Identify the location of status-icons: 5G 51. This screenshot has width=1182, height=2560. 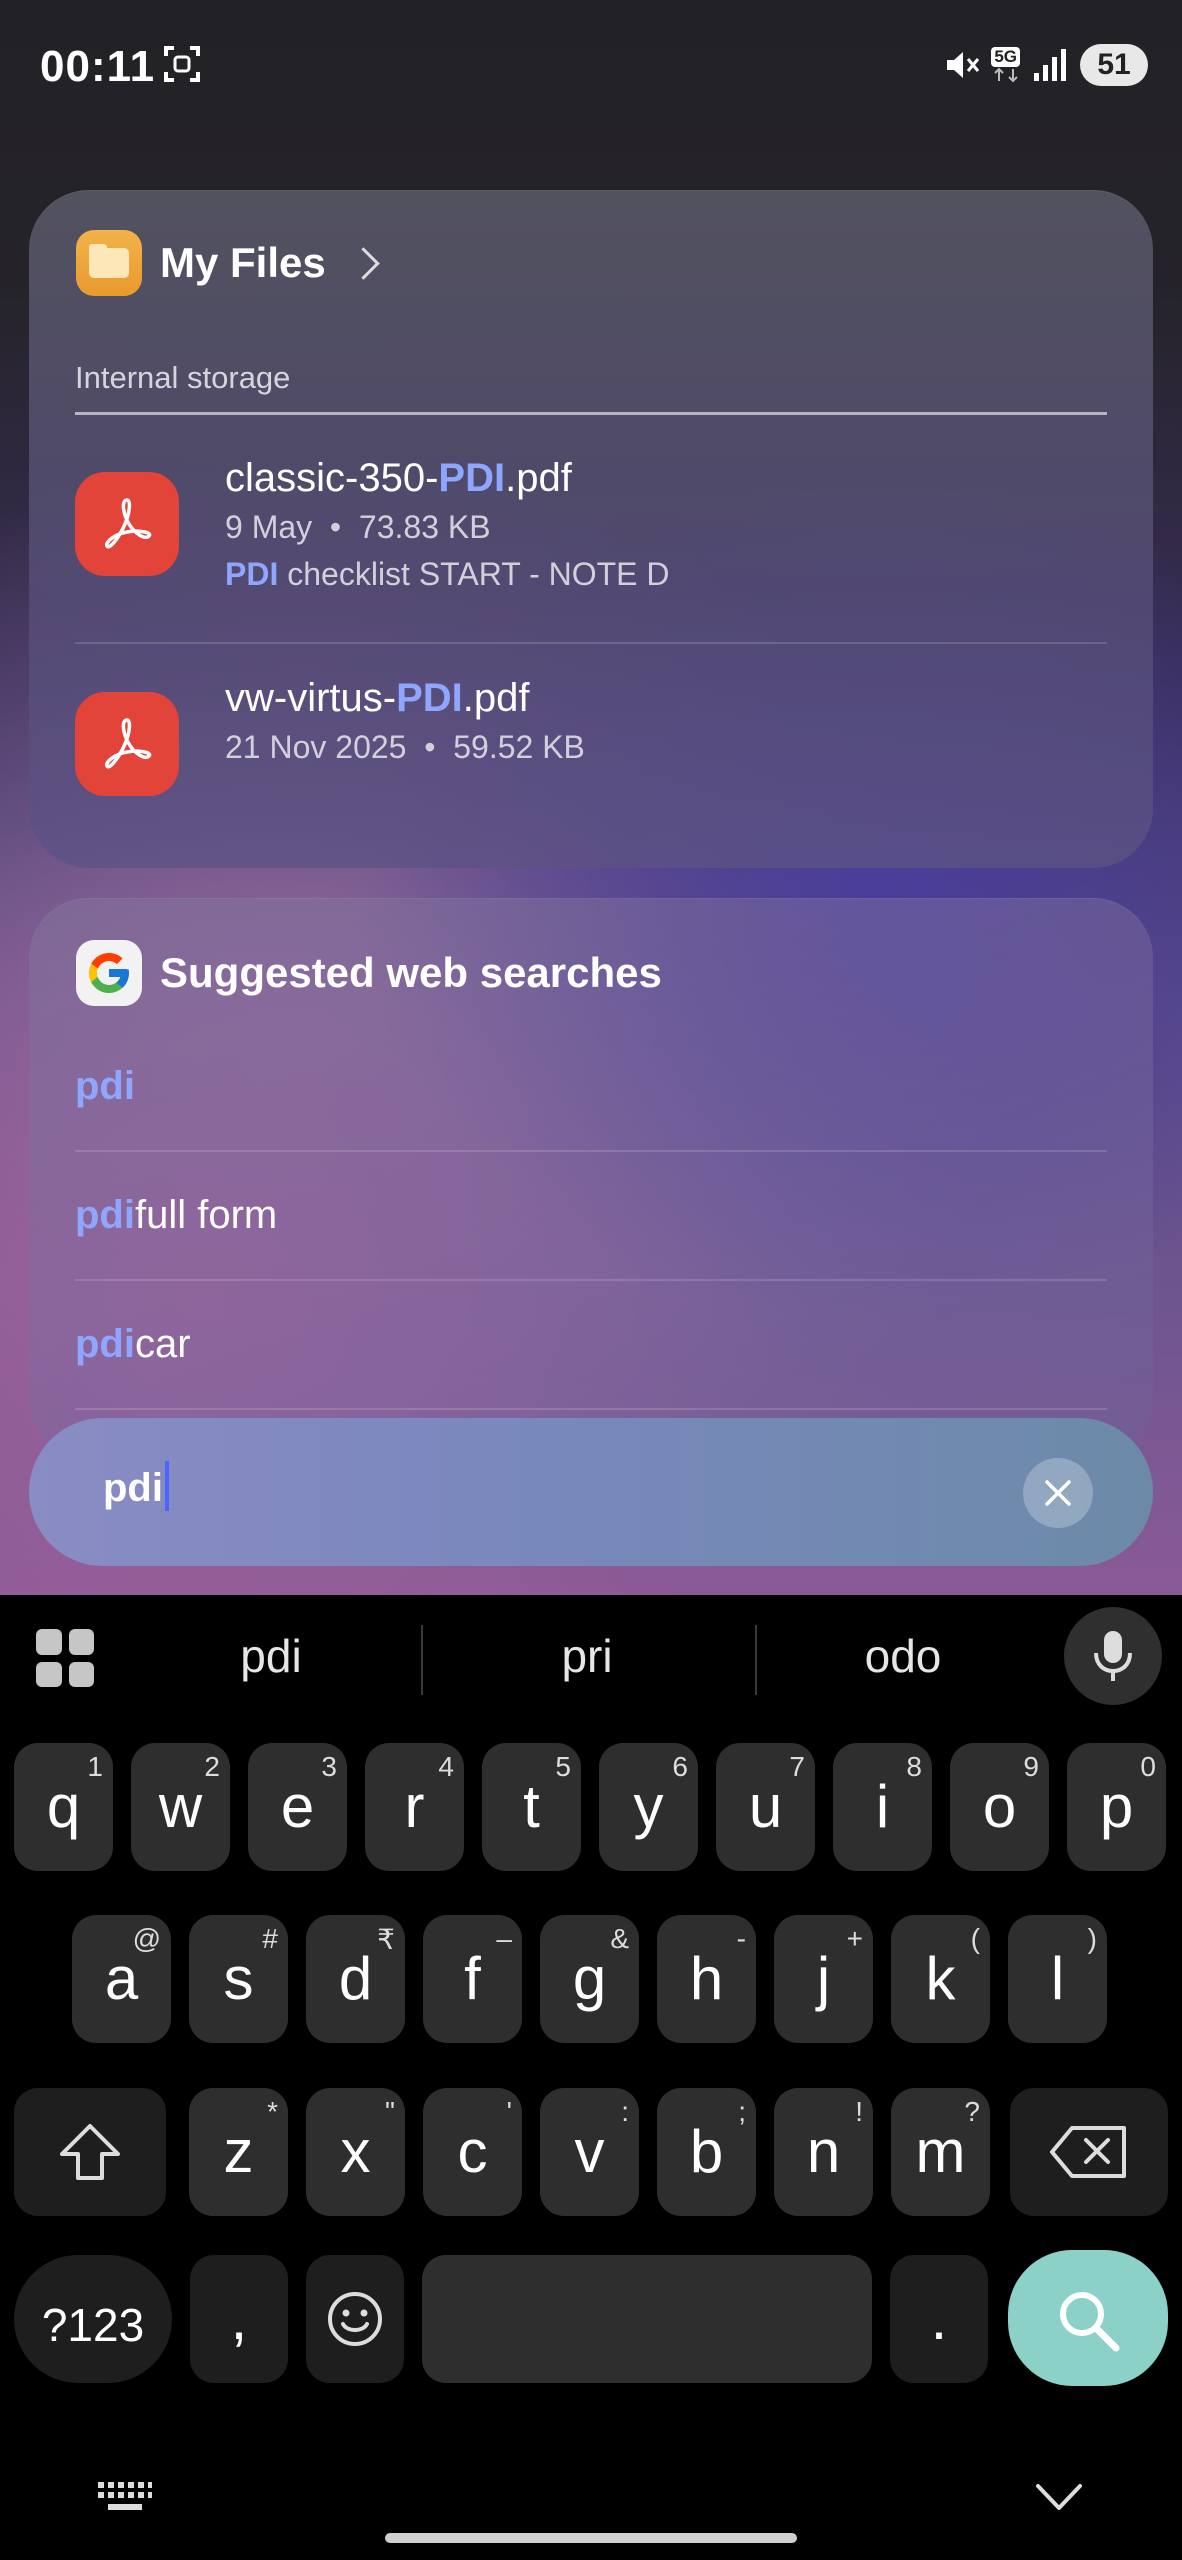
(1044, 65).